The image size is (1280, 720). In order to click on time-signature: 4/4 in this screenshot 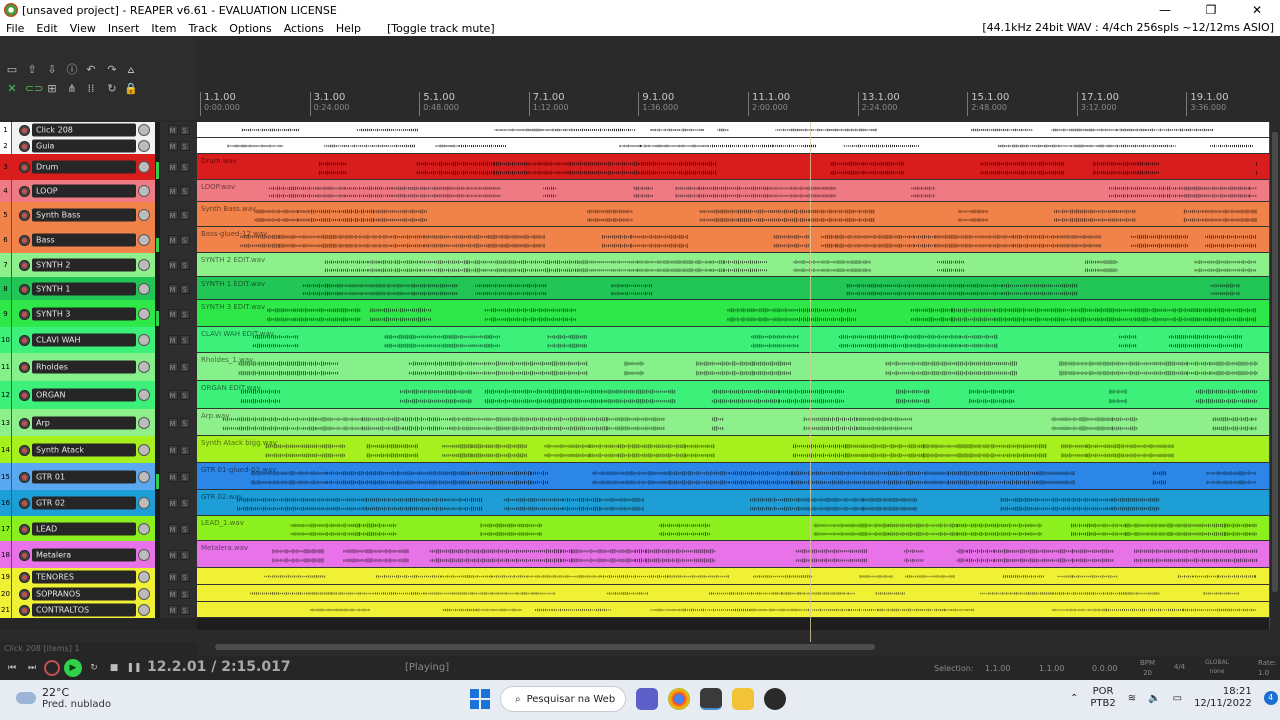, I will do `click(1179, 667)`.